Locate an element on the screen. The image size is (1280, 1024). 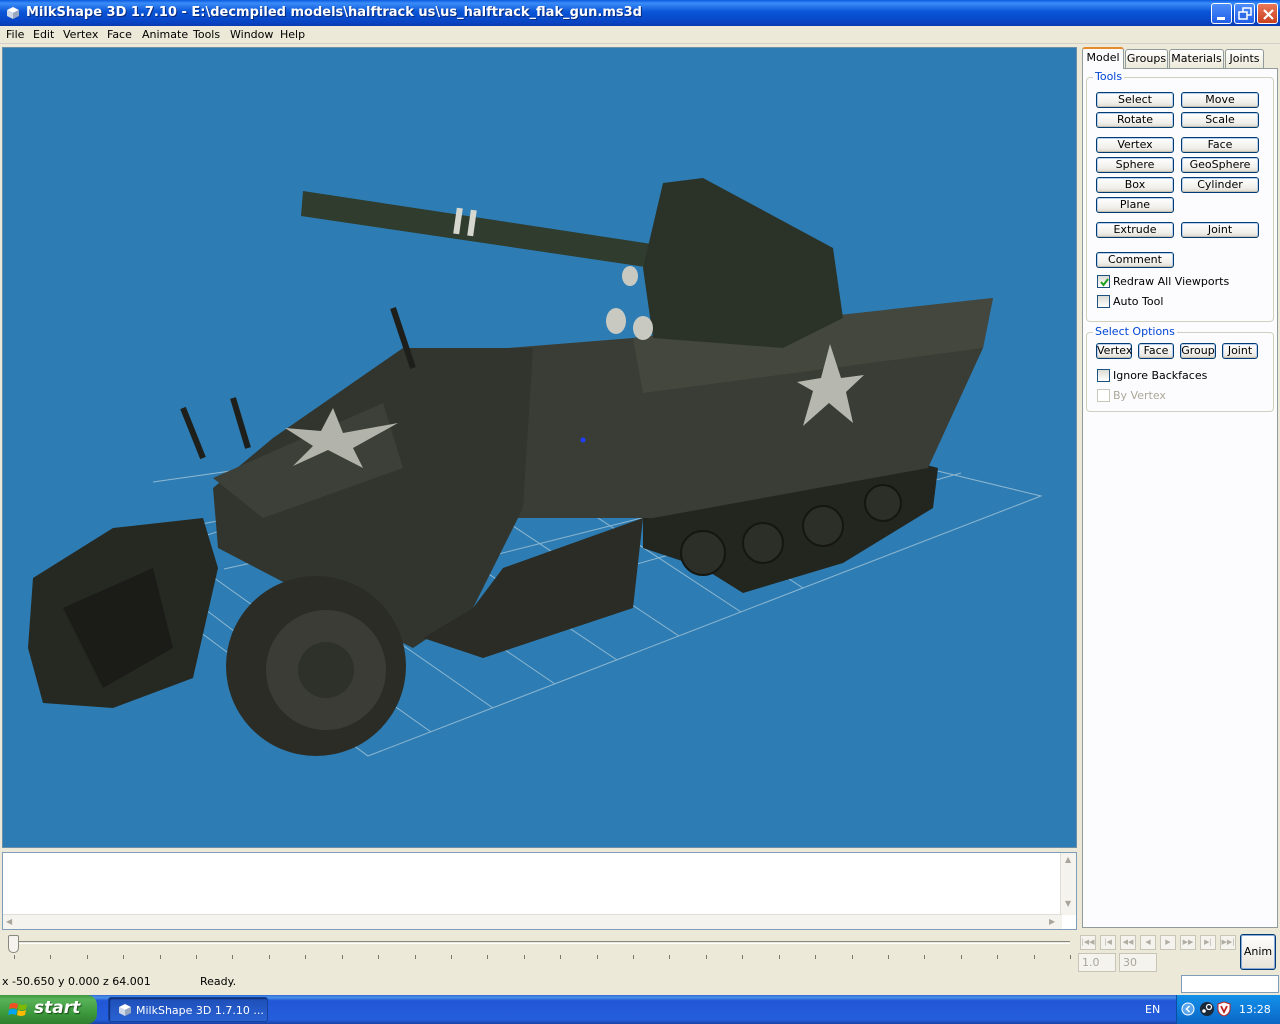
tab-groups: Groups is located at coordinates (1146, 58).